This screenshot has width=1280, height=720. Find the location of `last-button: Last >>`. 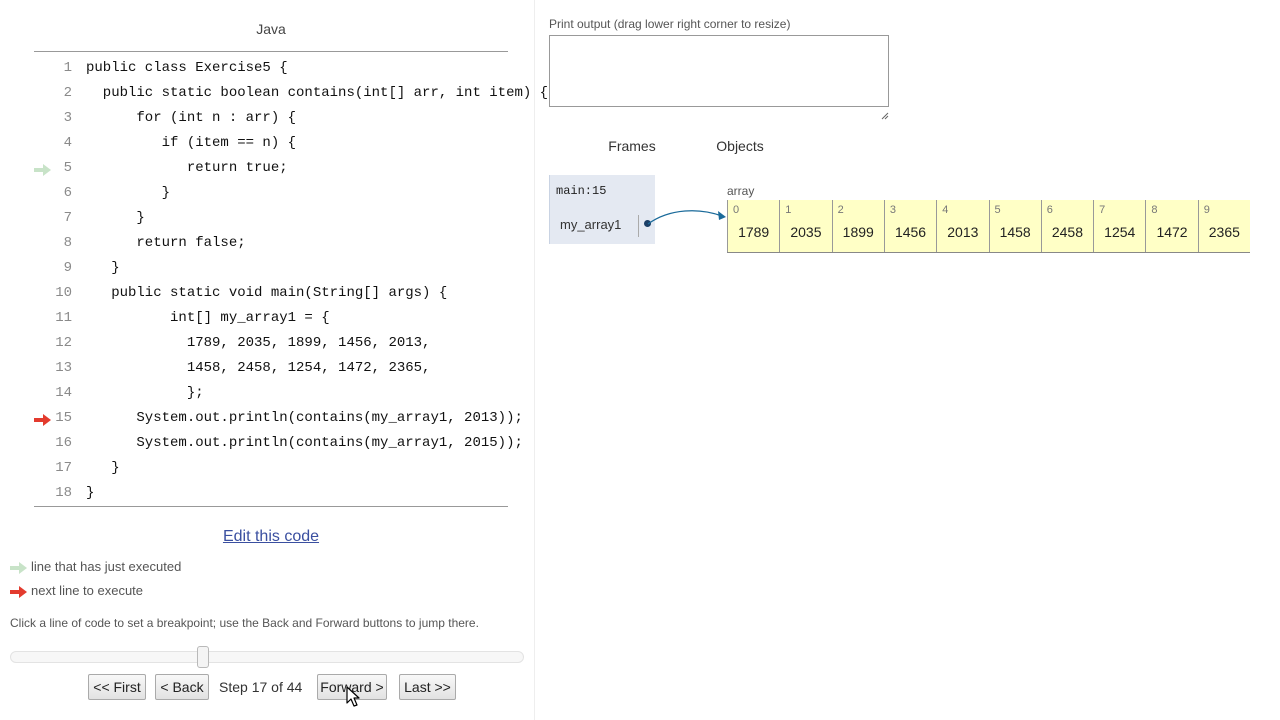

last-button: Last >> is located at coordinates (427, 687).